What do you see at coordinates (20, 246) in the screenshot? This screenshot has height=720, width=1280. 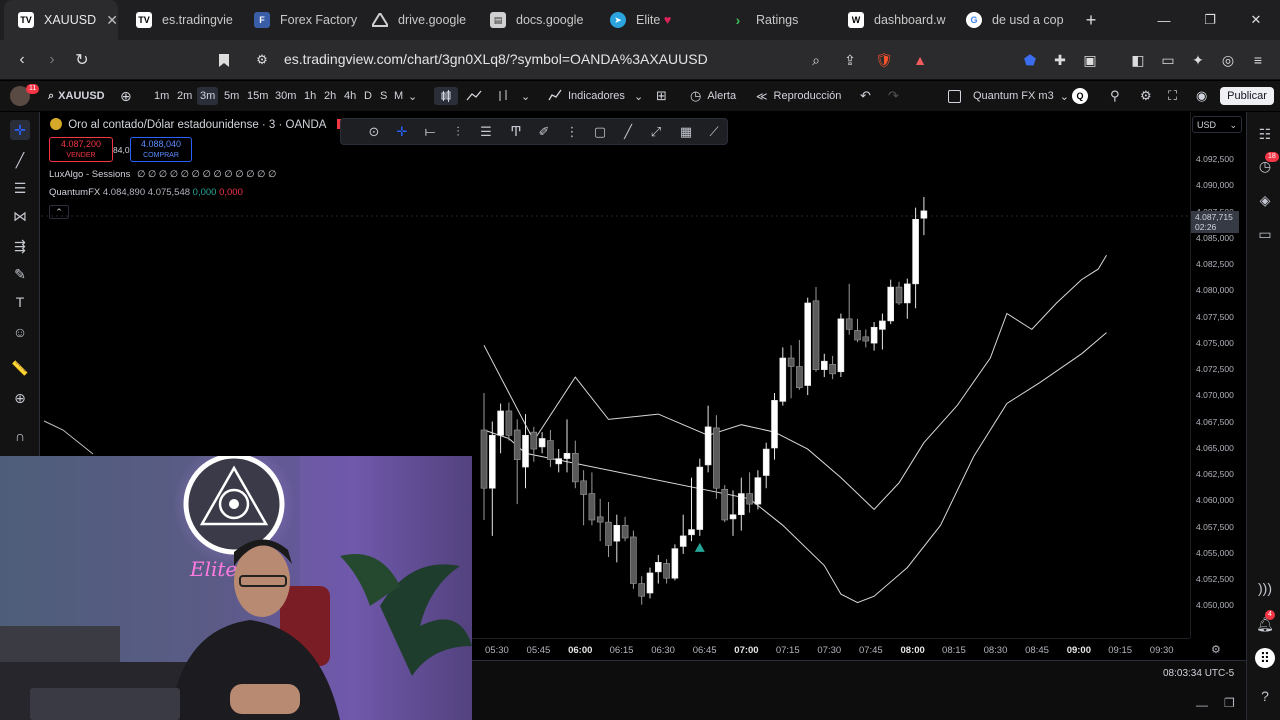 I see `projection-icon: ⇶` at bounding box center [20, 246].